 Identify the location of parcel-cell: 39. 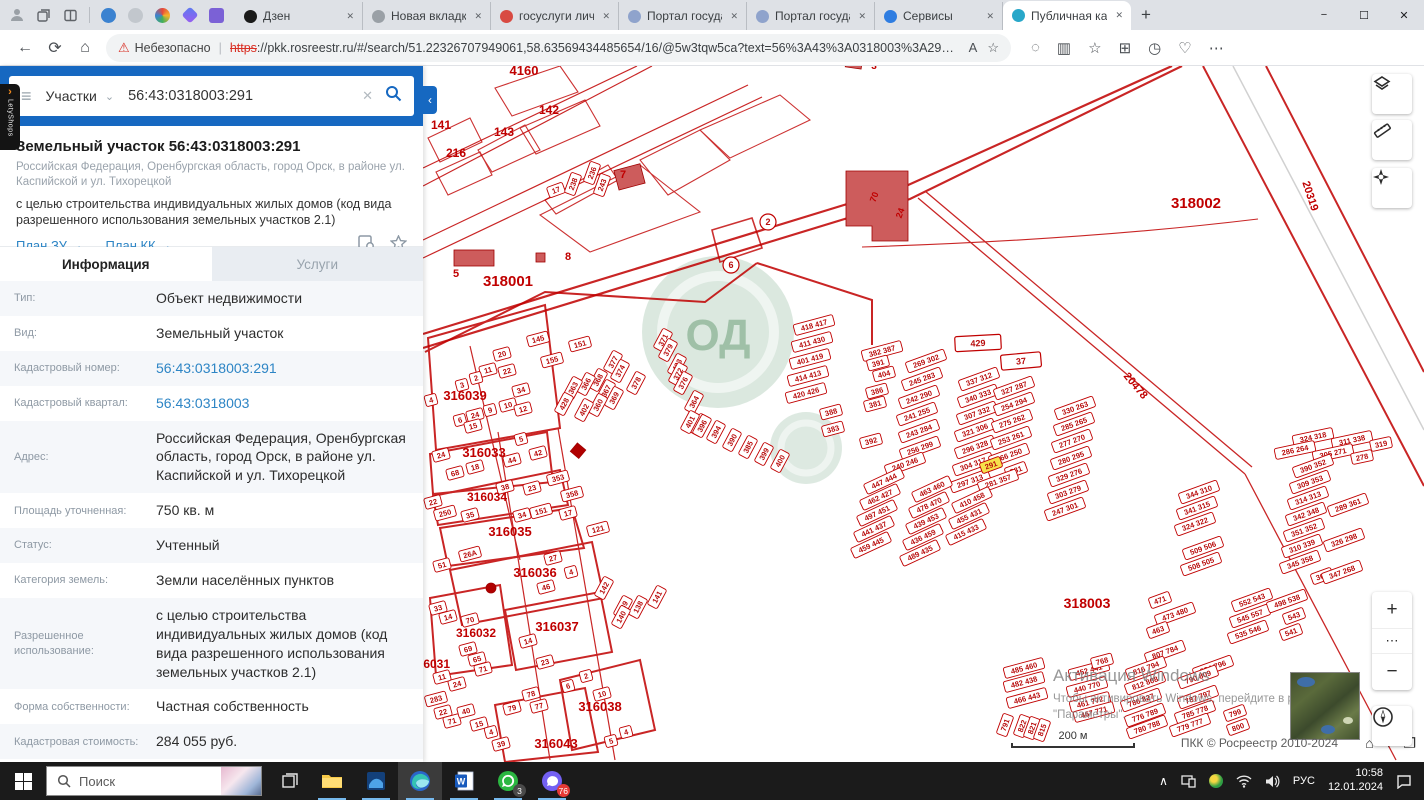
(501, 744).